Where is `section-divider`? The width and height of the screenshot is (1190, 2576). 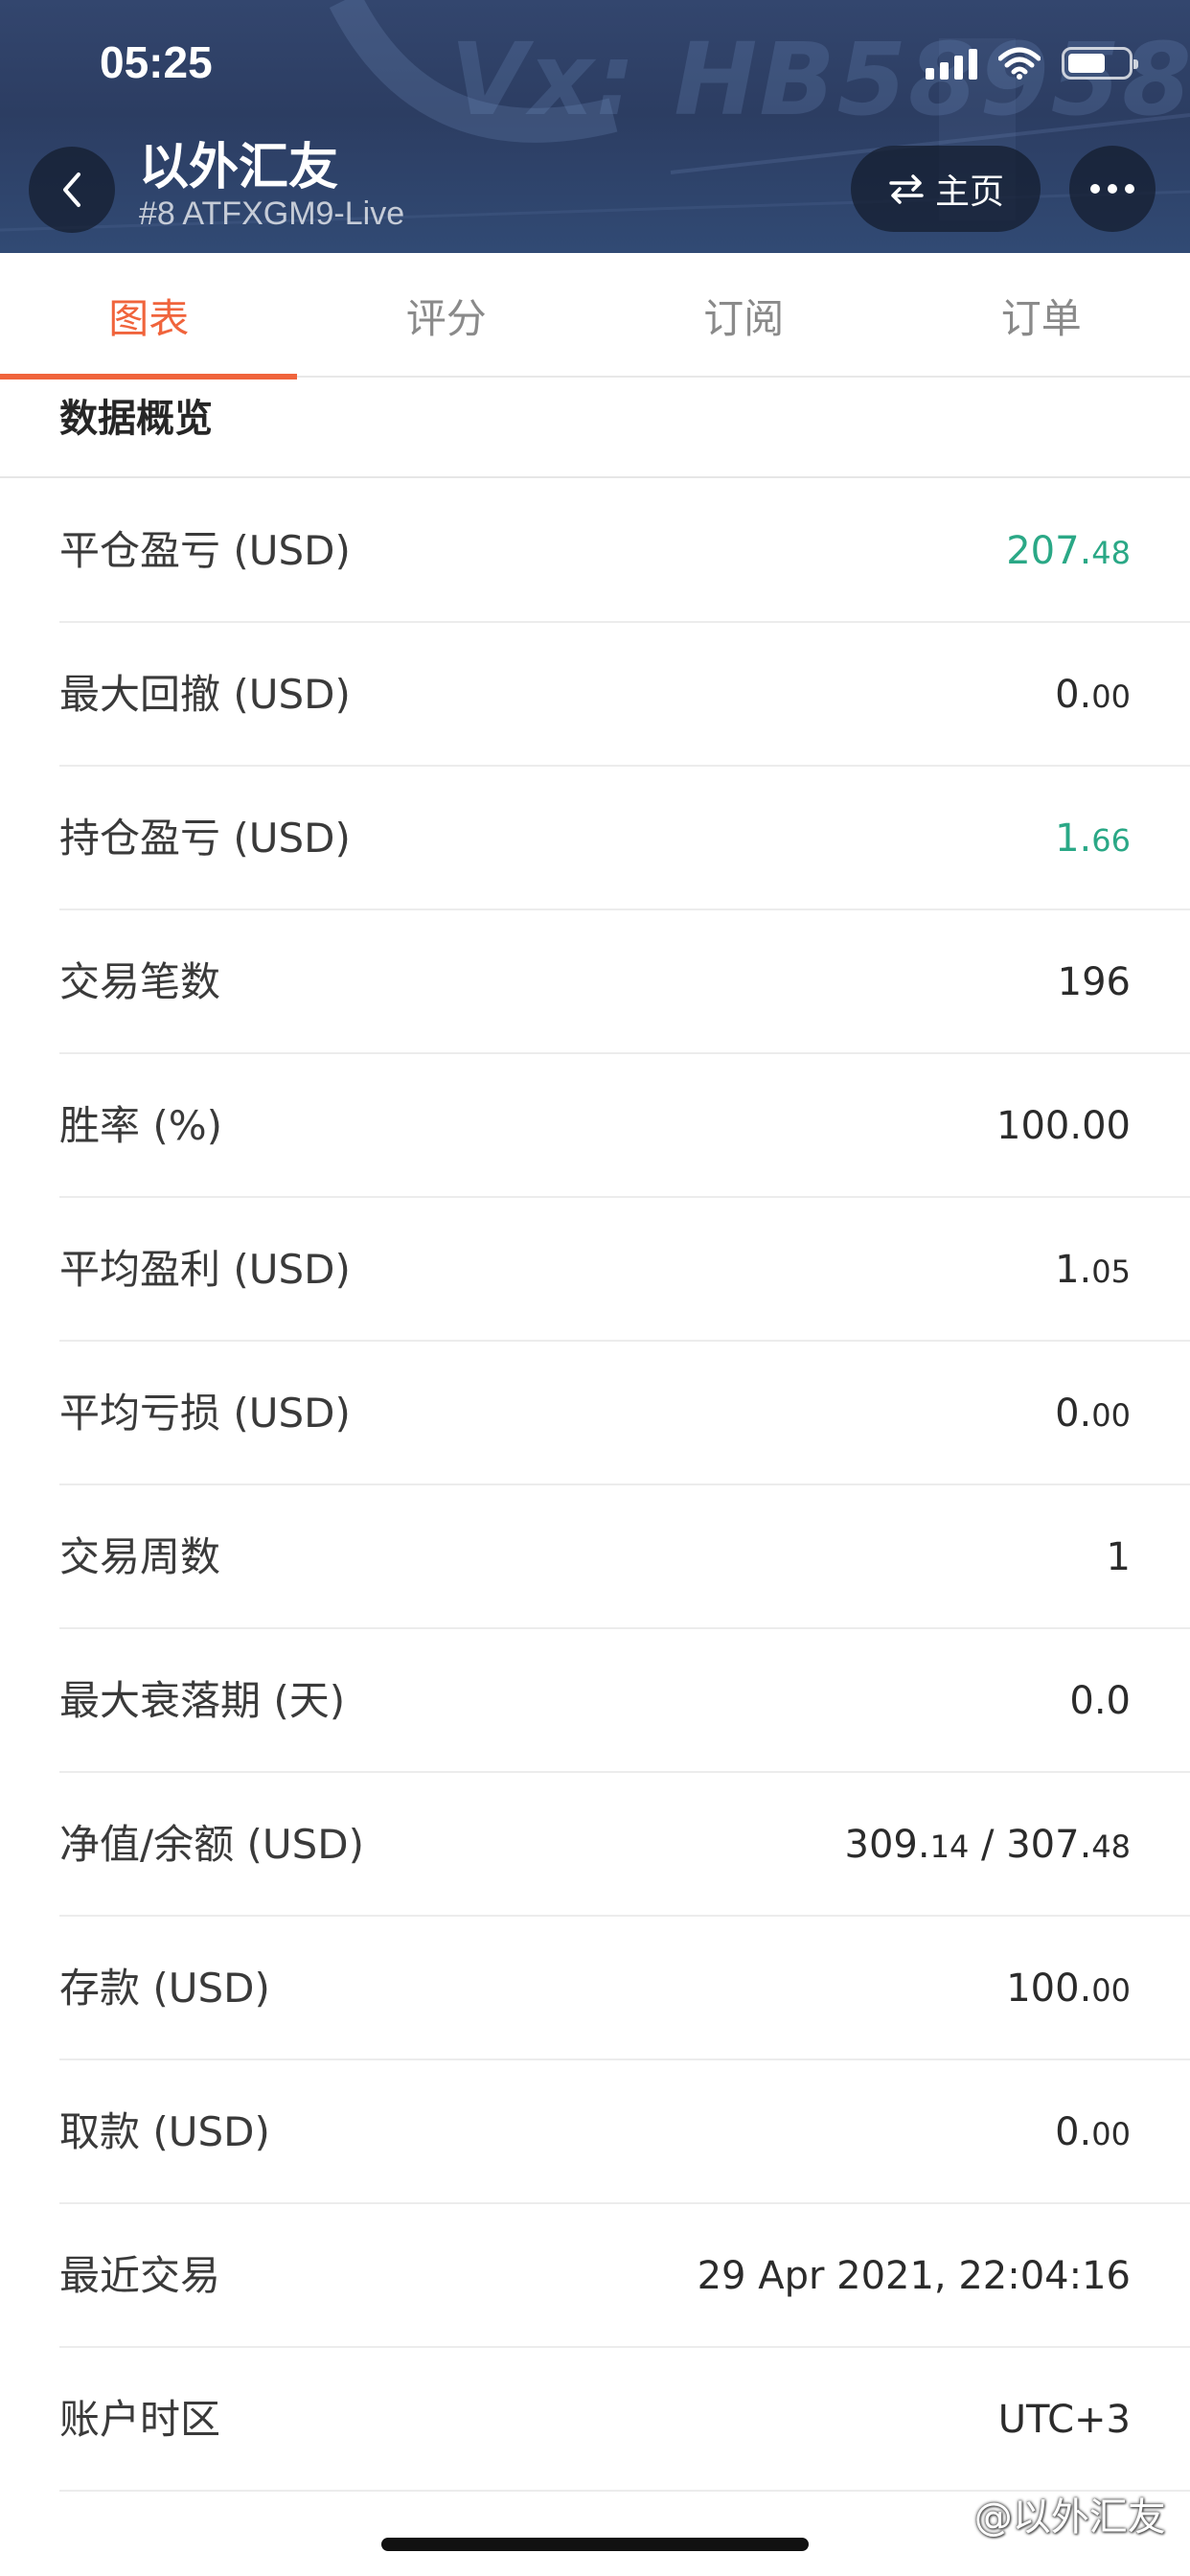 section-divider is located at coordinates (595, 477).